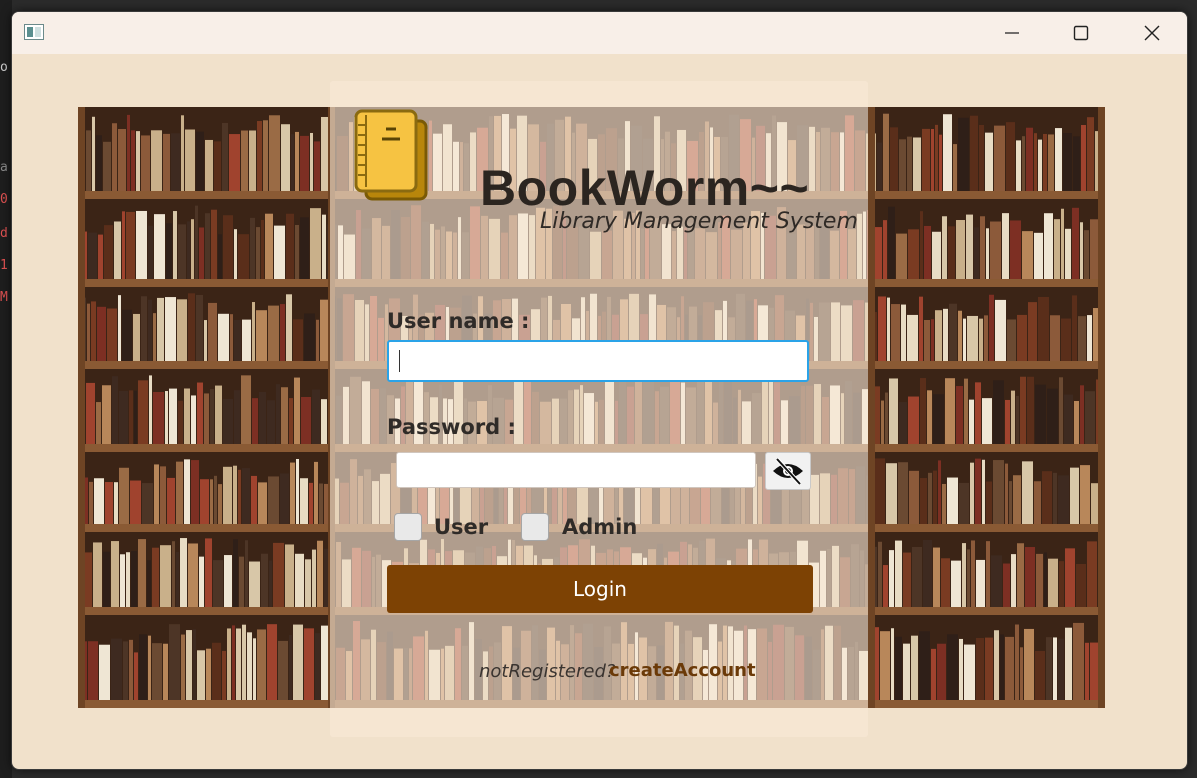 The image size is (1197, 778). What do you see at coordinates (4, 297) in the screenshot?
I see `editor-fragment: M` at bounding box center [4, 297].